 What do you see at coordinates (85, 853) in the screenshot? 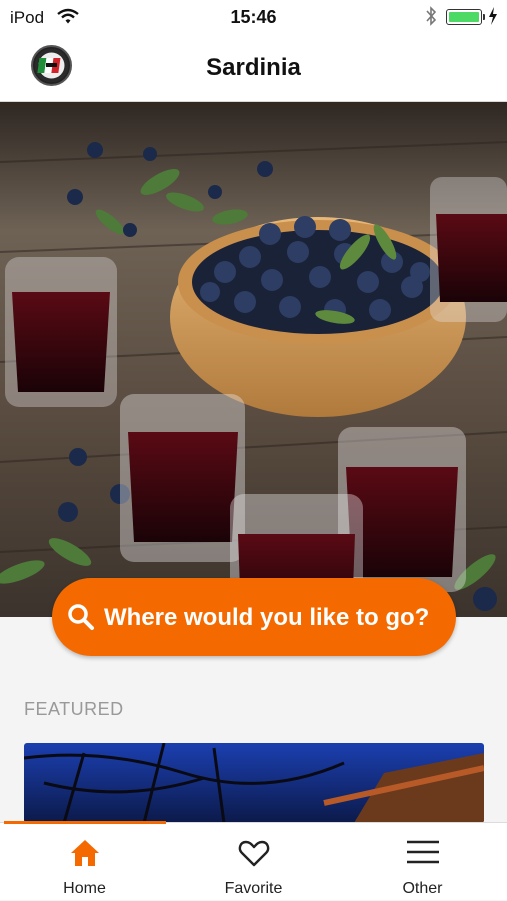
I see `home-icon` at bounding box center [85, 853].